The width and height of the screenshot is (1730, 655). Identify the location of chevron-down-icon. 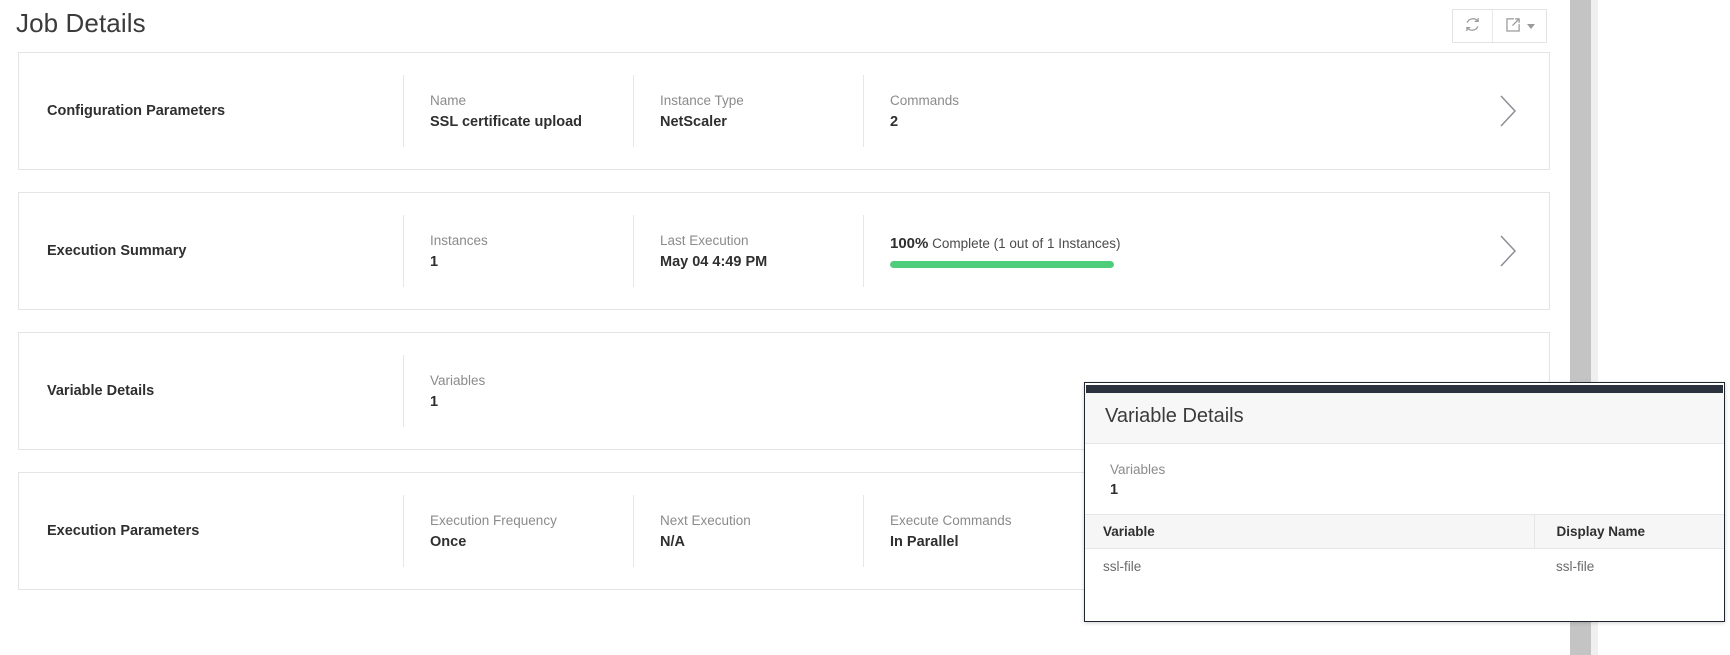
(1531, 26).